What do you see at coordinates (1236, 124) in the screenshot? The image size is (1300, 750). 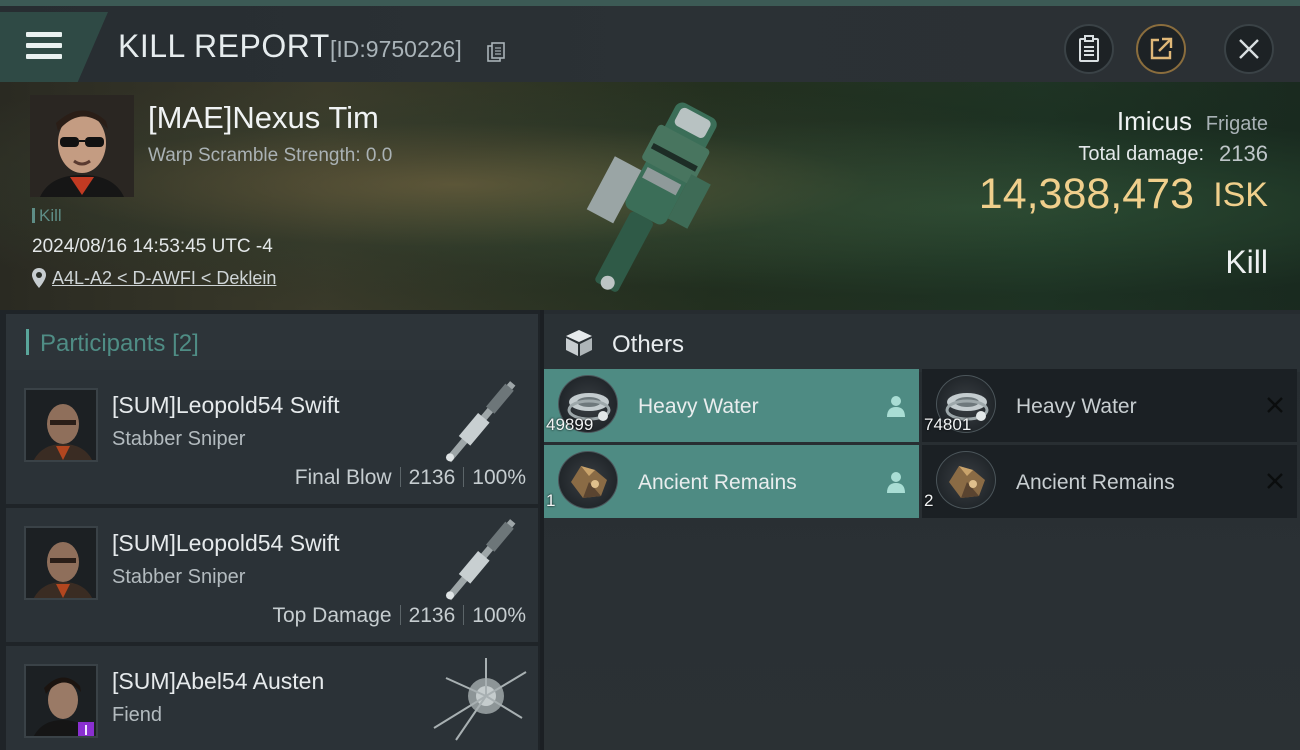 I see `ship-class: Frigate` at bounding box center [1236, 124].